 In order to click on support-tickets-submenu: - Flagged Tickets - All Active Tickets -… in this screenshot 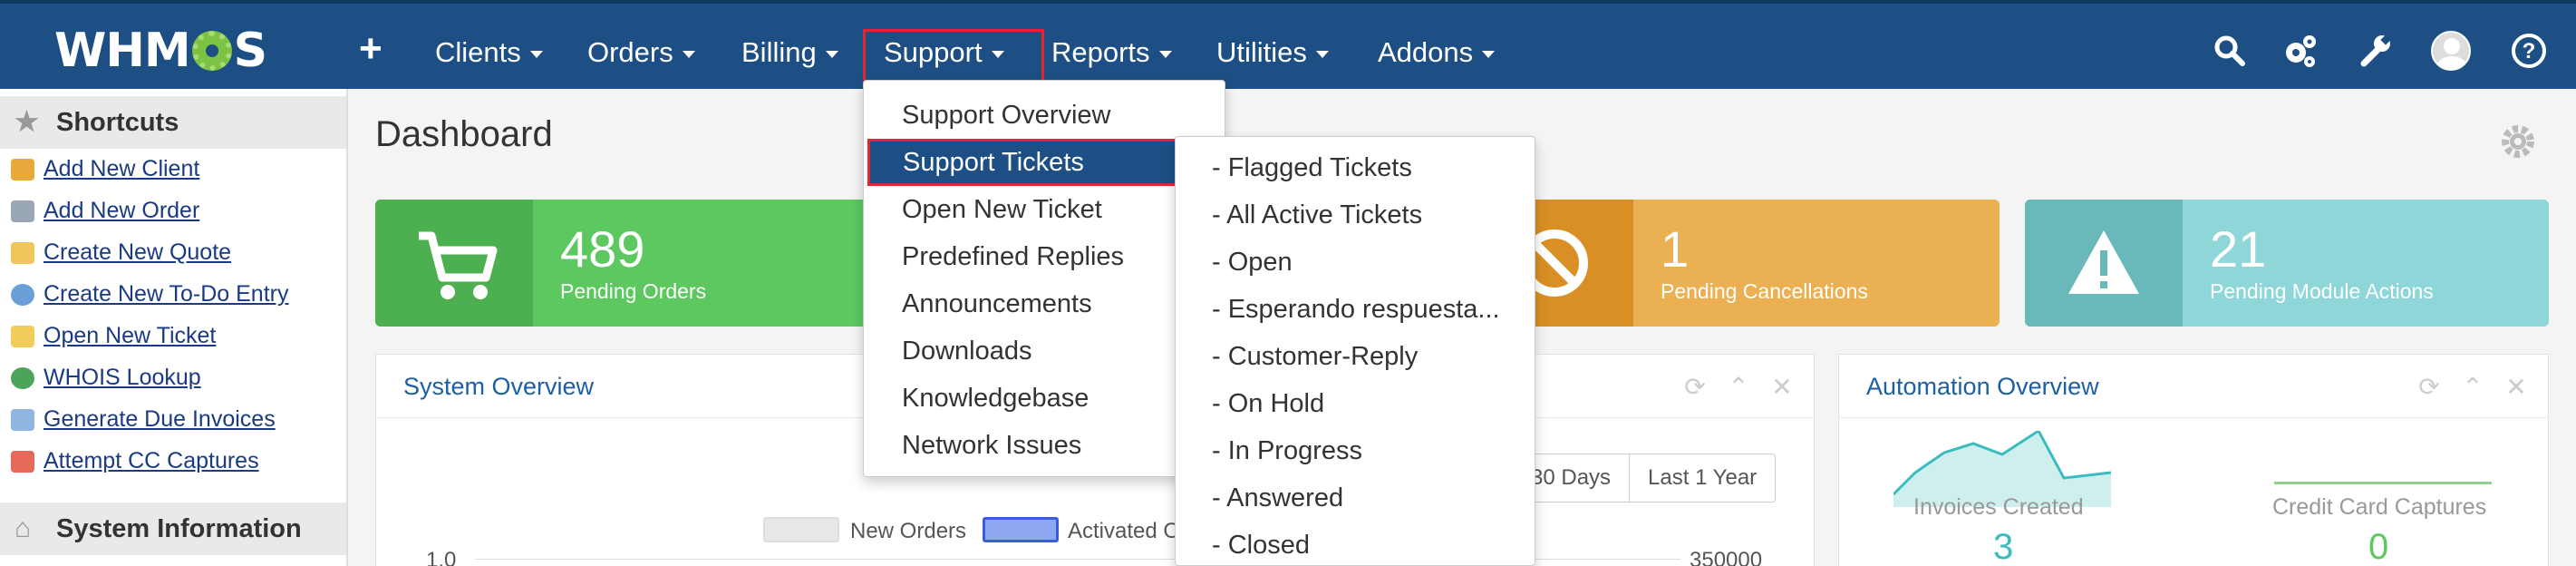, I will do `click(1355, 351)`.